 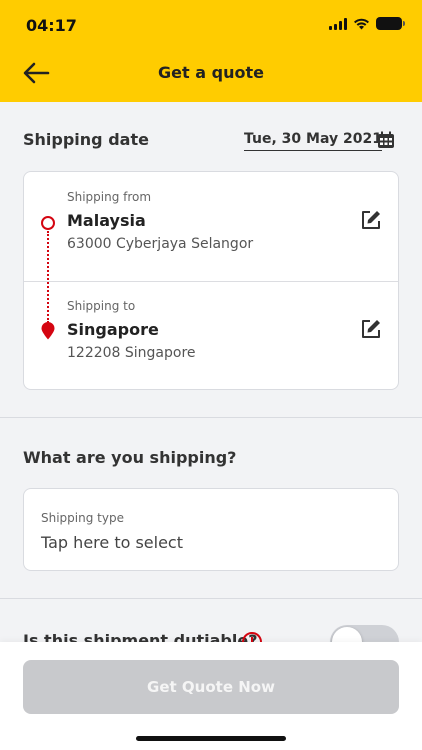 What do you see at coordinates (48, 331) in the screenshot?
I see `location-pin-icon` at bounding box center [48, 331].